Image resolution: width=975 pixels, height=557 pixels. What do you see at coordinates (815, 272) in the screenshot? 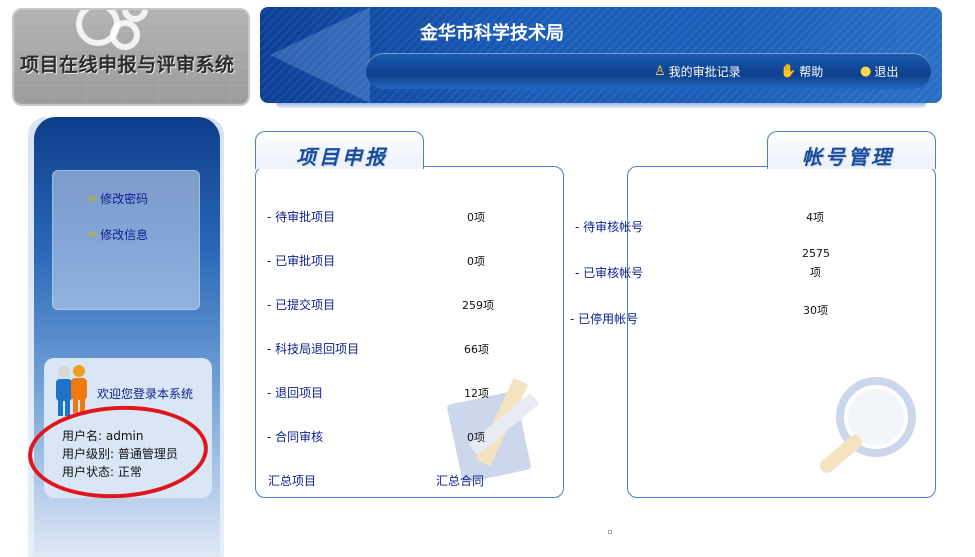
I see `reviewed-accounts-unit: 项` at bounding box center [815, 272].